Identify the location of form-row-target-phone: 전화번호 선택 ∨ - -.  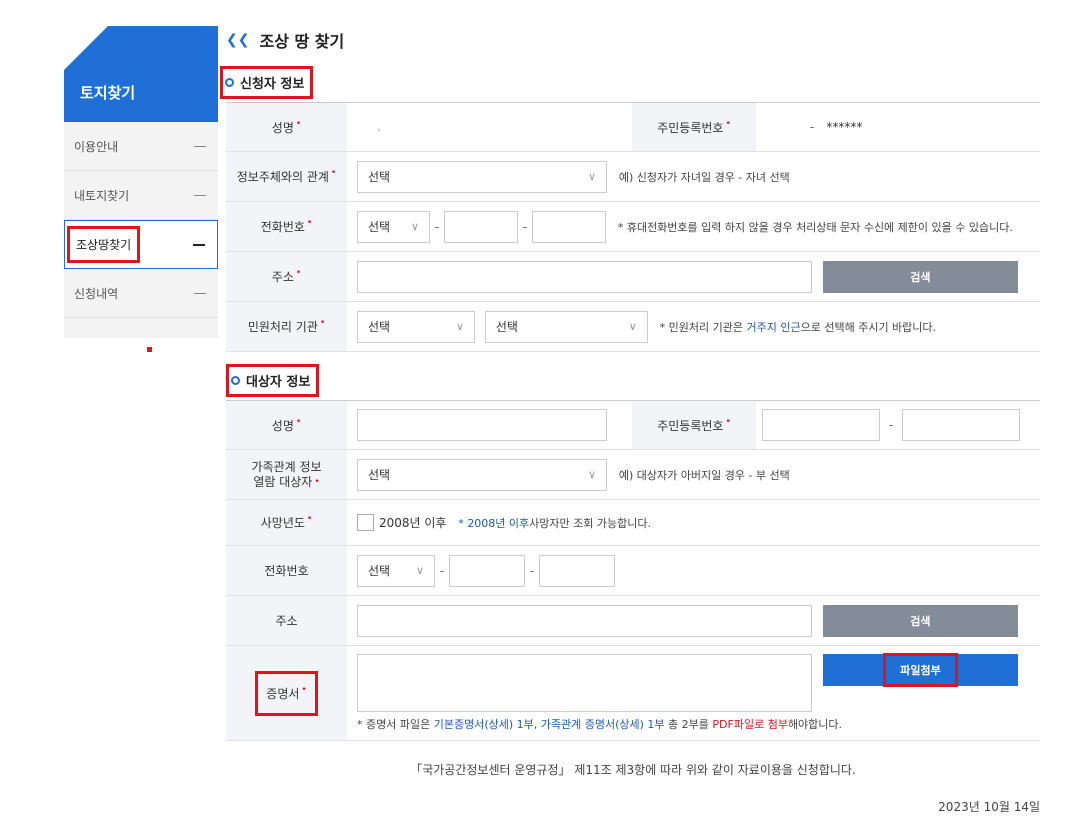
(633, 570).